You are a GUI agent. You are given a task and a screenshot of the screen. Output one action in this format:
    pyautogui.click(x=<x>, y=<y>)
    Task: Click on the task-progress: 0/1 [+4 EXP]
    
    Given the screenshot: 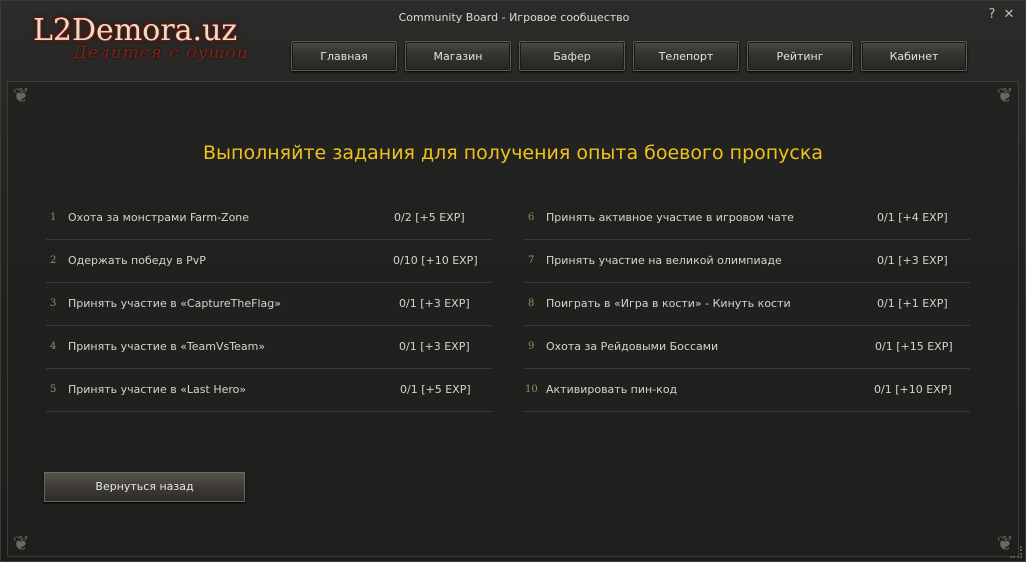 What is the action you would take?
    pyautogui.click(x=912, y=217)
    